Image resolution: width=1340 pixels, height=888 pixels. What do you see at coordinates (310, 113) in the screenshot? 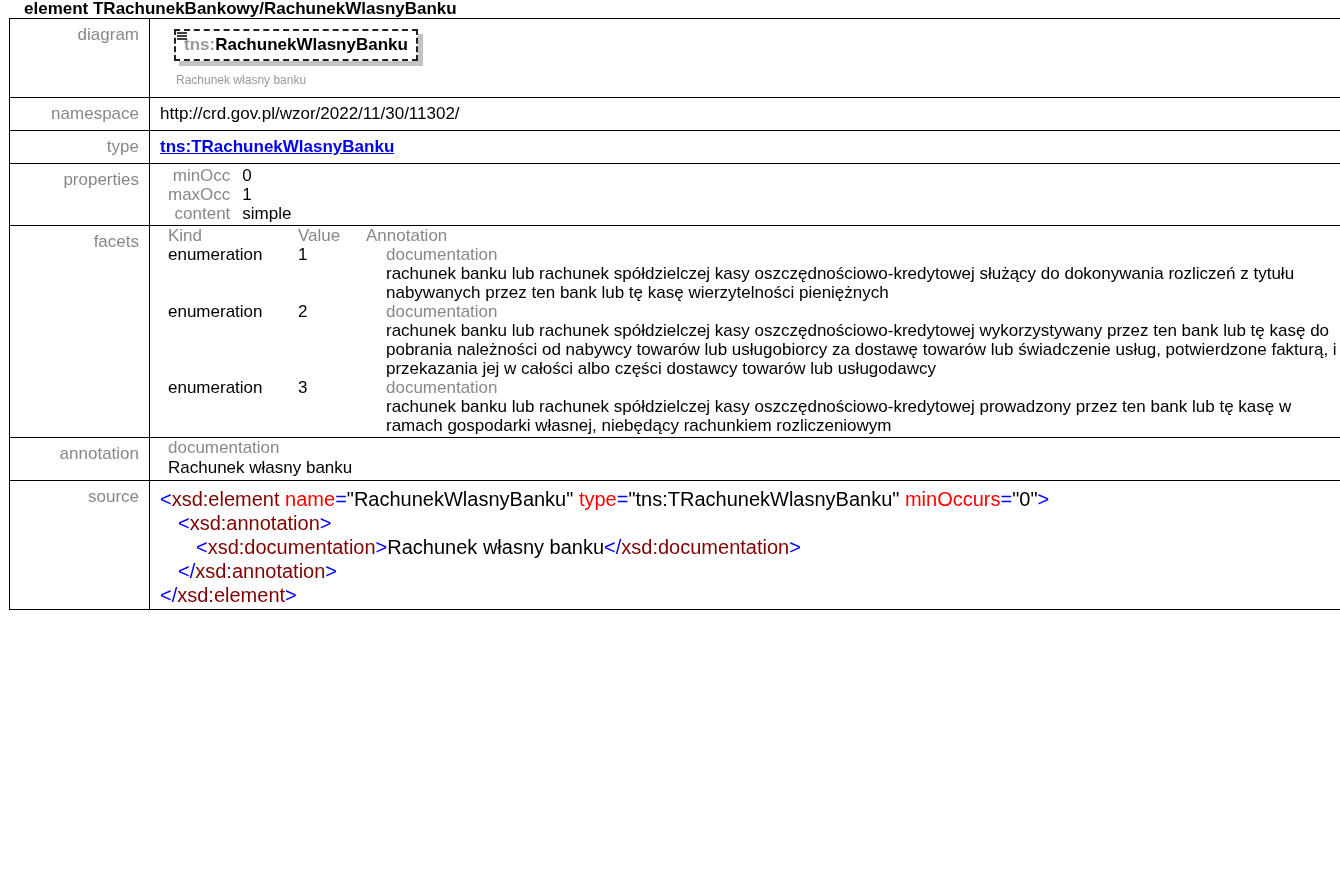
I see `namespace-value: http://crd.gov.pl/wzor/2022/11/30/11302/` at bounding box center [310, 113].